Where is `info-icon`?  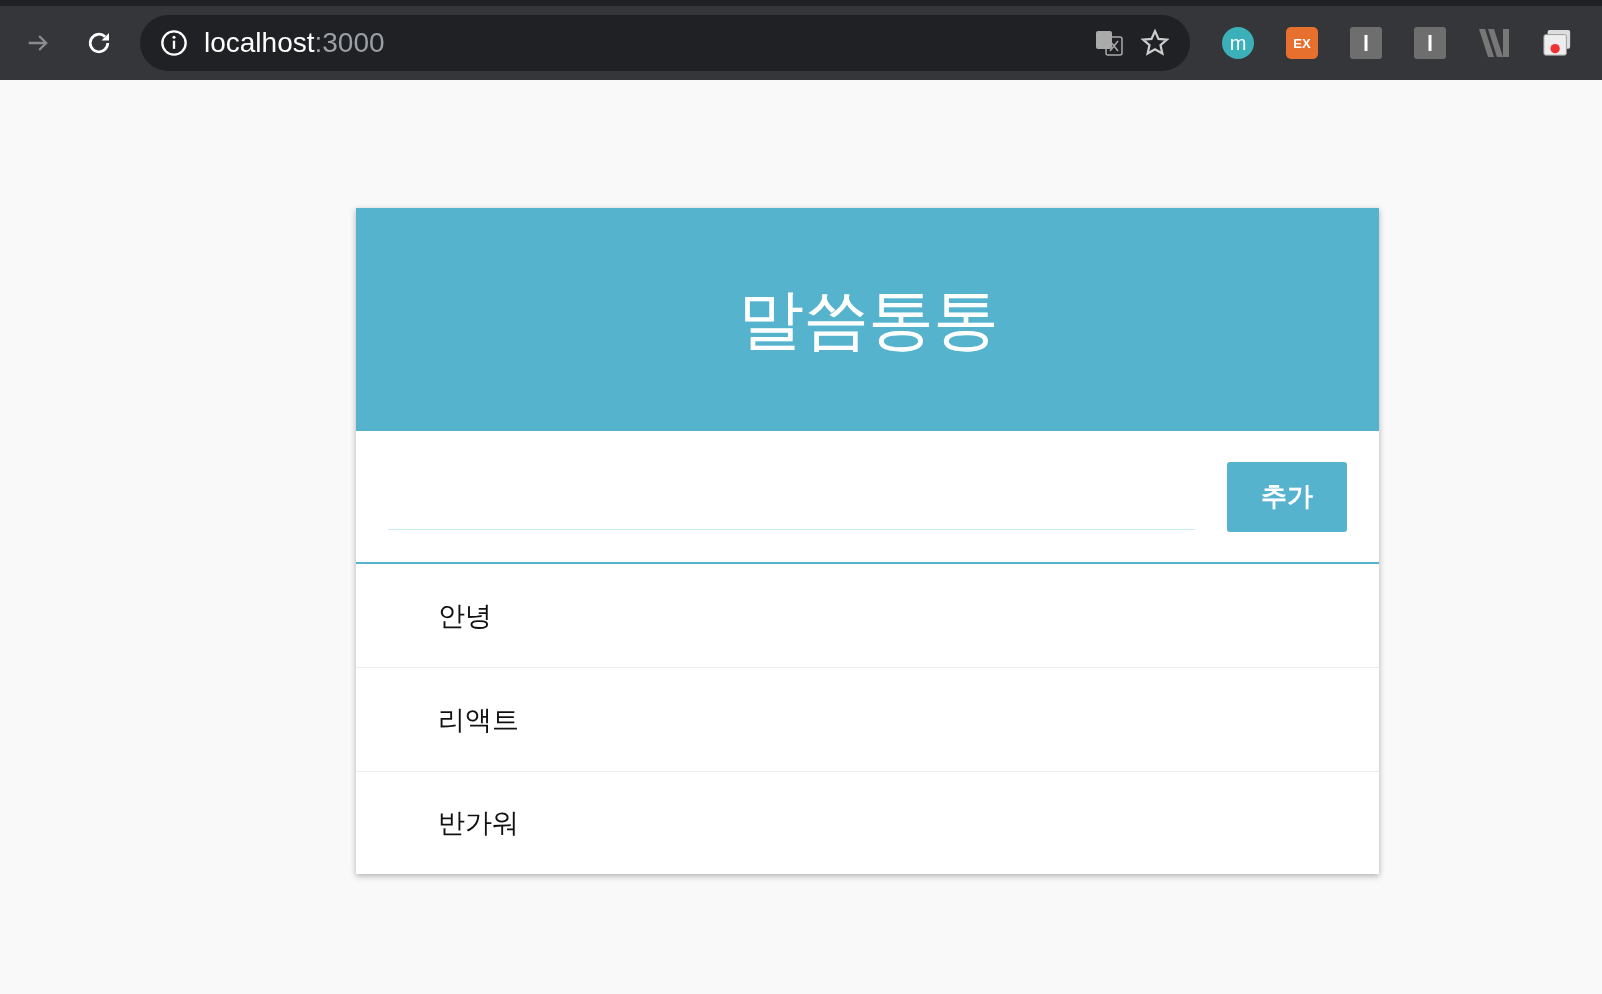 info-icon is located at coordinates (174, 43).